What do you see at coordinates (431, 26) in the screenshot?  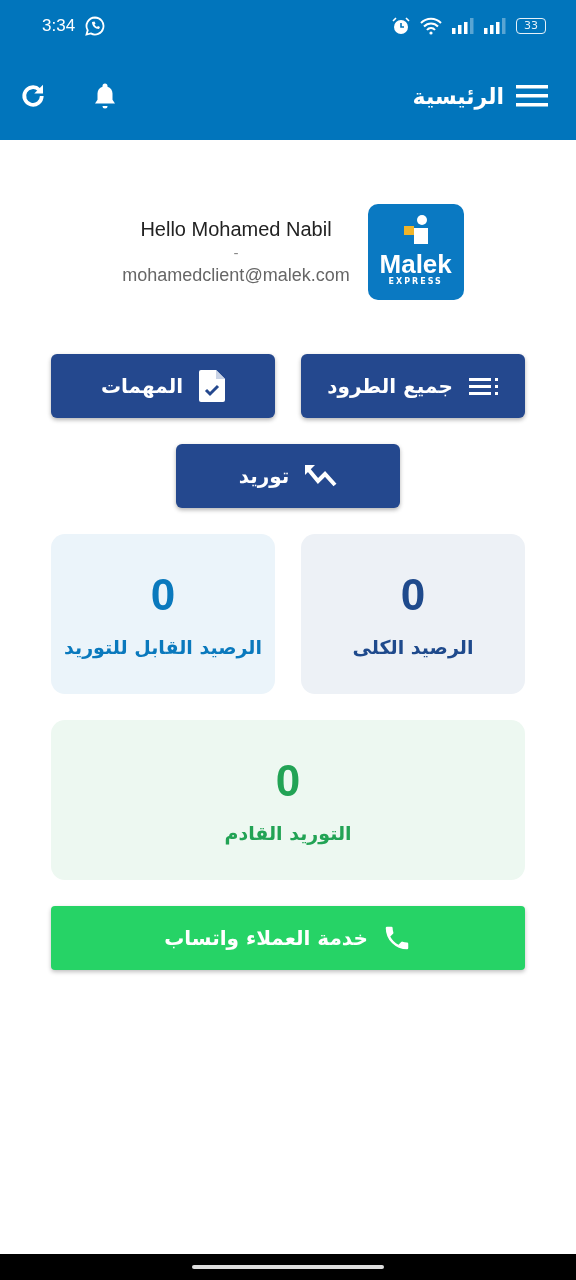 I see `wifi-icon` at bounding box center [431, 26].